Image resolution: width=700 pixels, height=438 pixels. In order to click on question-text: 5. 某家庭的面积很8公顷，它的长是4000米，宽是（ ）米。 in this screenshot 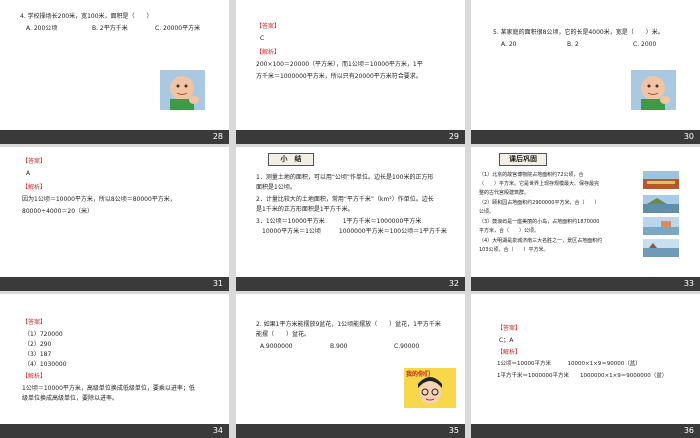, I will do `click(578, 32)`.